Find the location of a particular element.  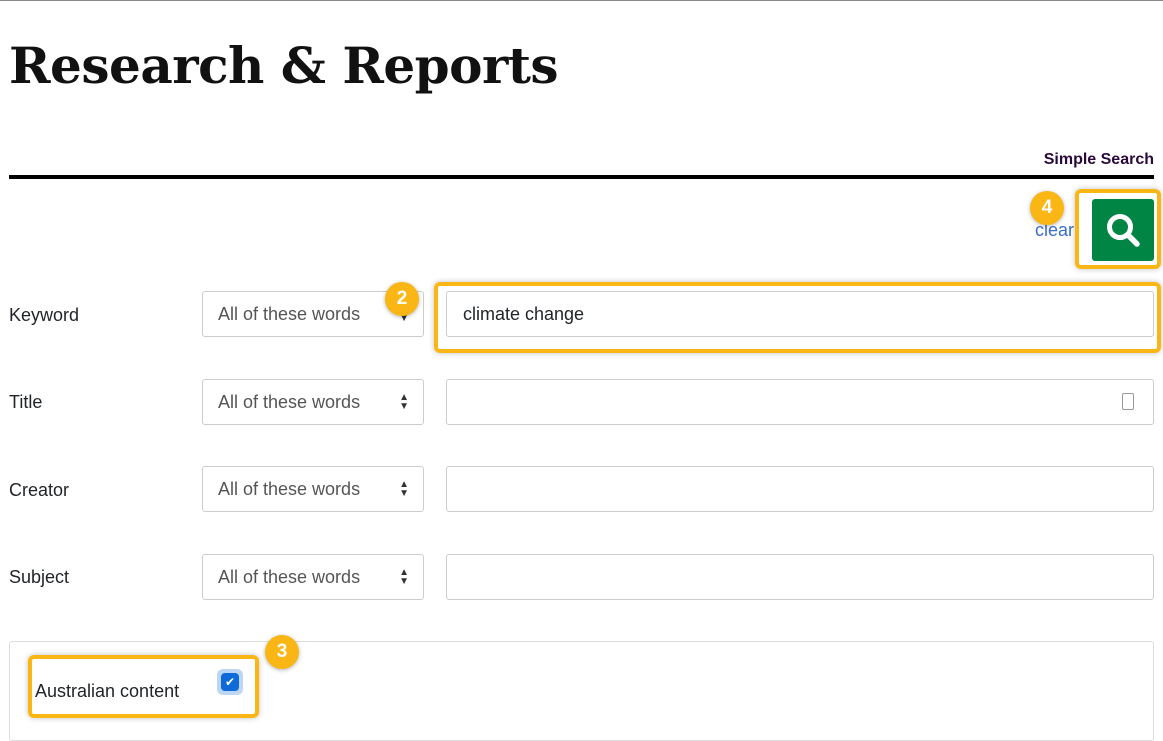

simple-search-link: Simple Search is located at coordinates (1099, 160).